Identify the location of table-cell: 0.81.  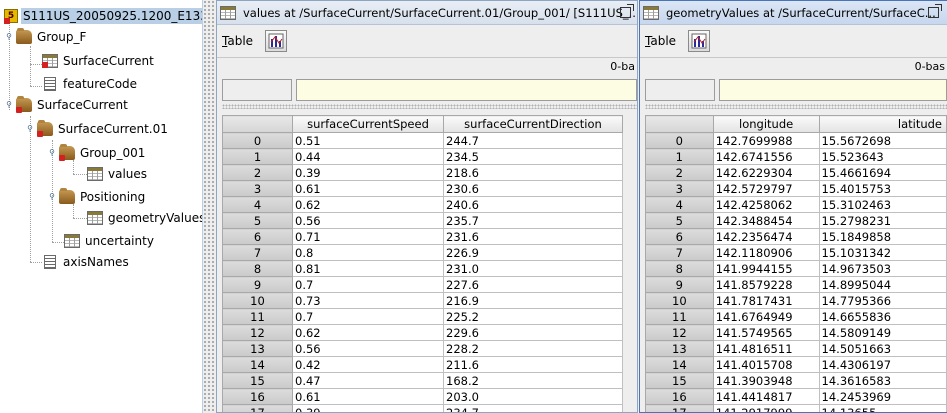
(368, 268).